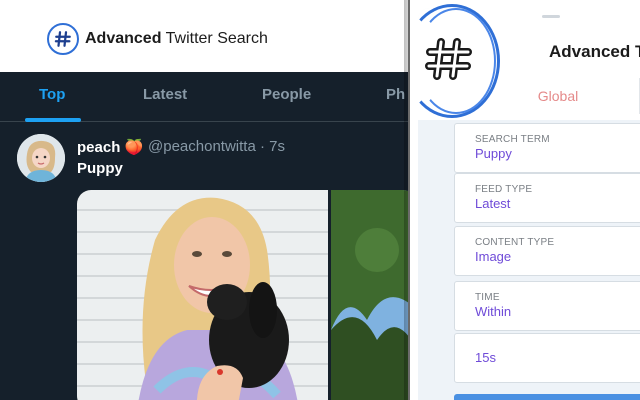 The width and height of the screenshot is (640, 400). What do you see at coordinates (504, 189) in the screenshot?
I see `feed-type-label: FEED TYPE` at bounding box center [504, 189].